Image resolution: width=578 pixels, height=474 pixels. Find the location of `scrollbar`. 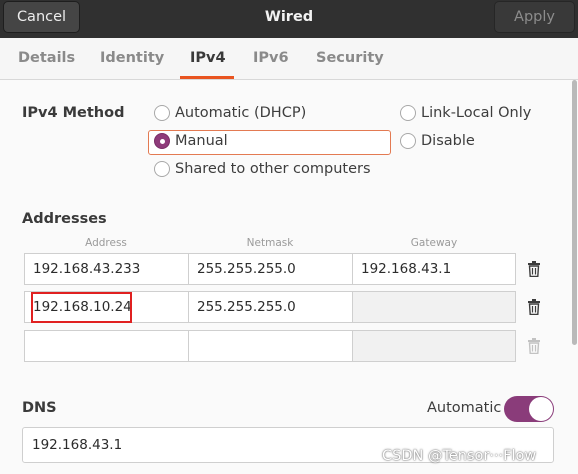

scrollbar is located at coordinates (574, 212).